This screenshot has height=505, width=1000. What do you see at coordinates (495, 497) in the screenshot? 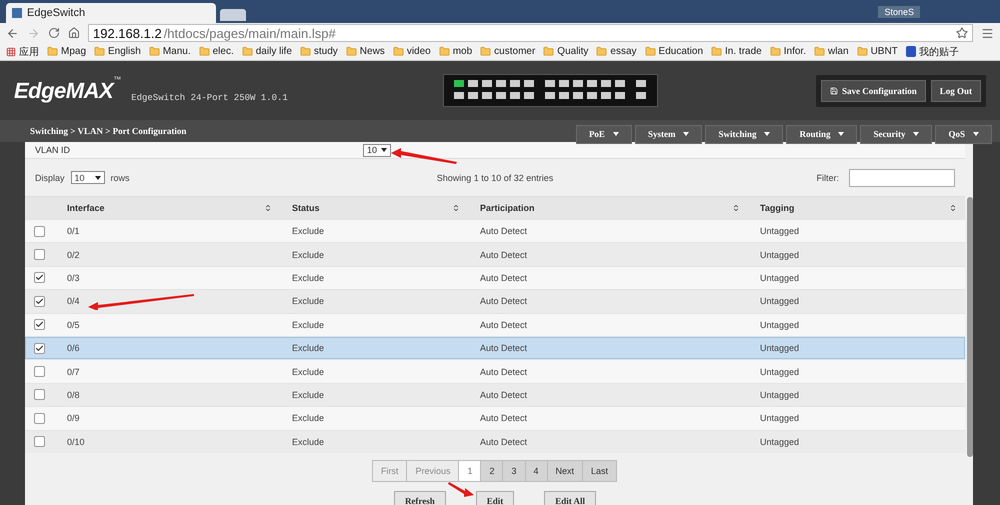
I see `action-button: Edit` at bounding box center [495, 497].